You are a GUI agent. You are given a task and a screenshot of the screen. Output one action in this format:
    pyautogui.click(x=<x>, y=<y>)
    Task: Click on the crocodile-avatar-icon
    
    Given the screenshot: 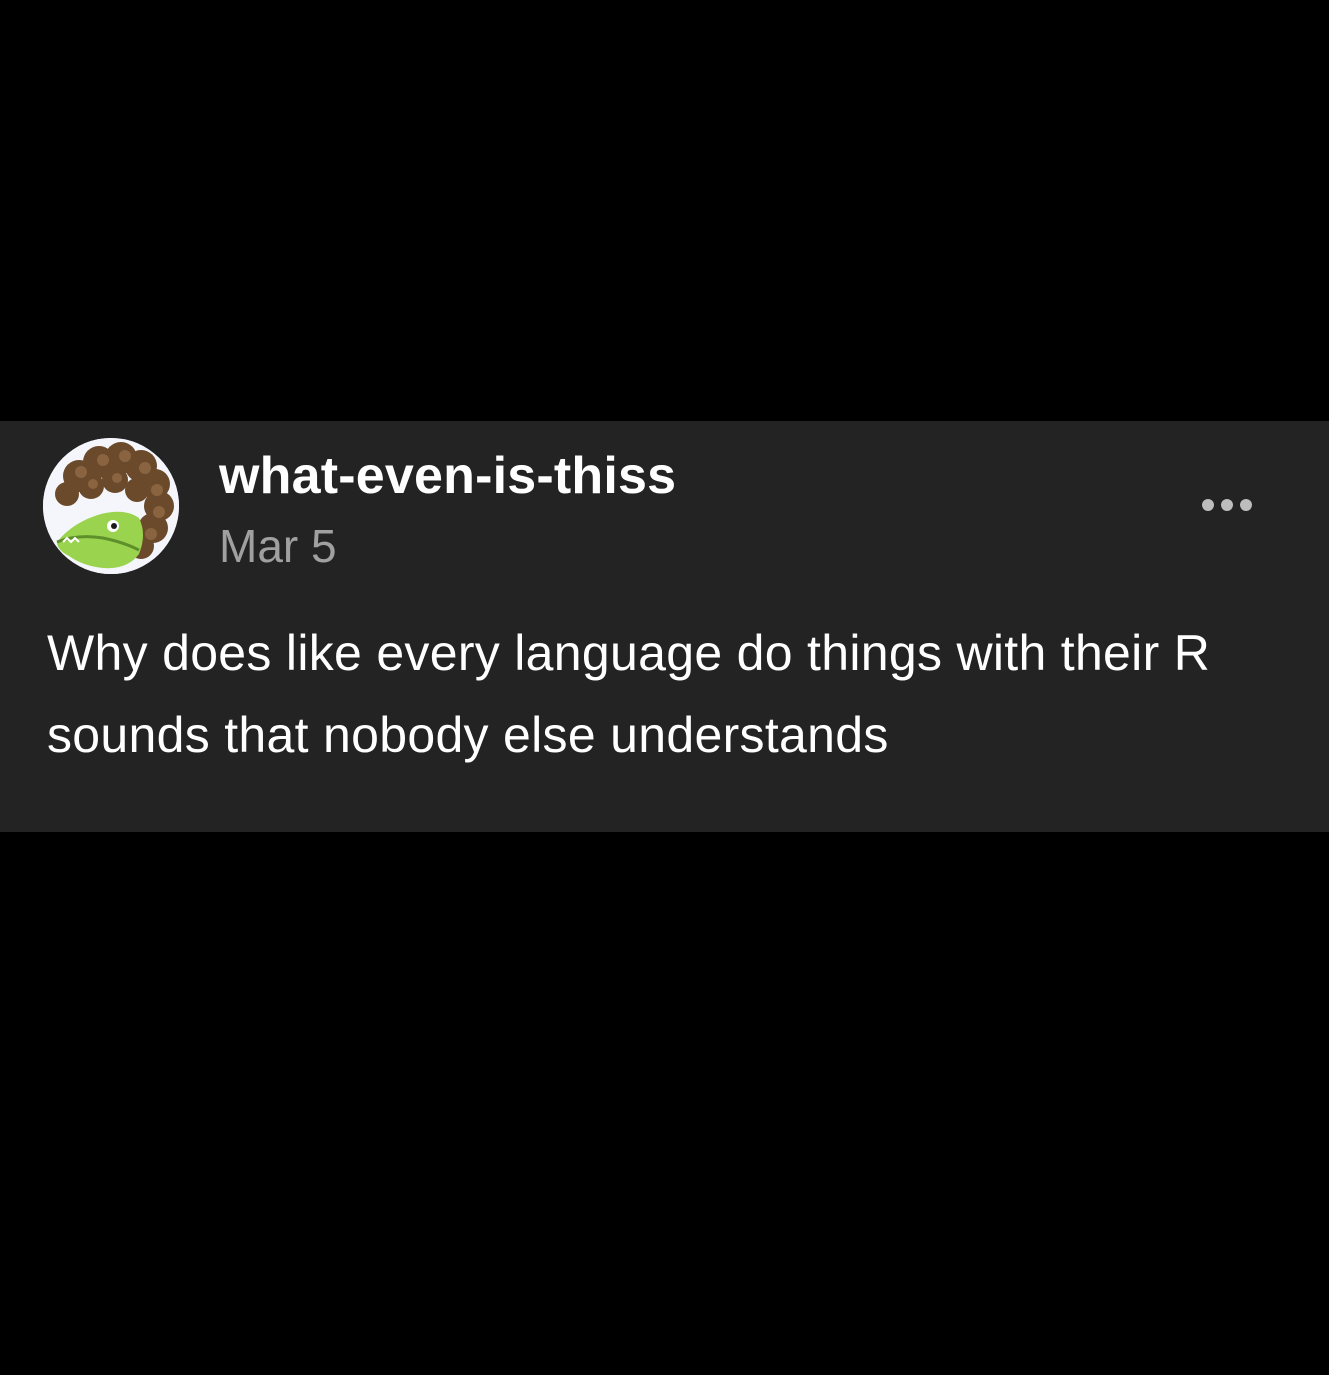 What is the action you would take?
    pyautogui.click(x=111, y=506)
    